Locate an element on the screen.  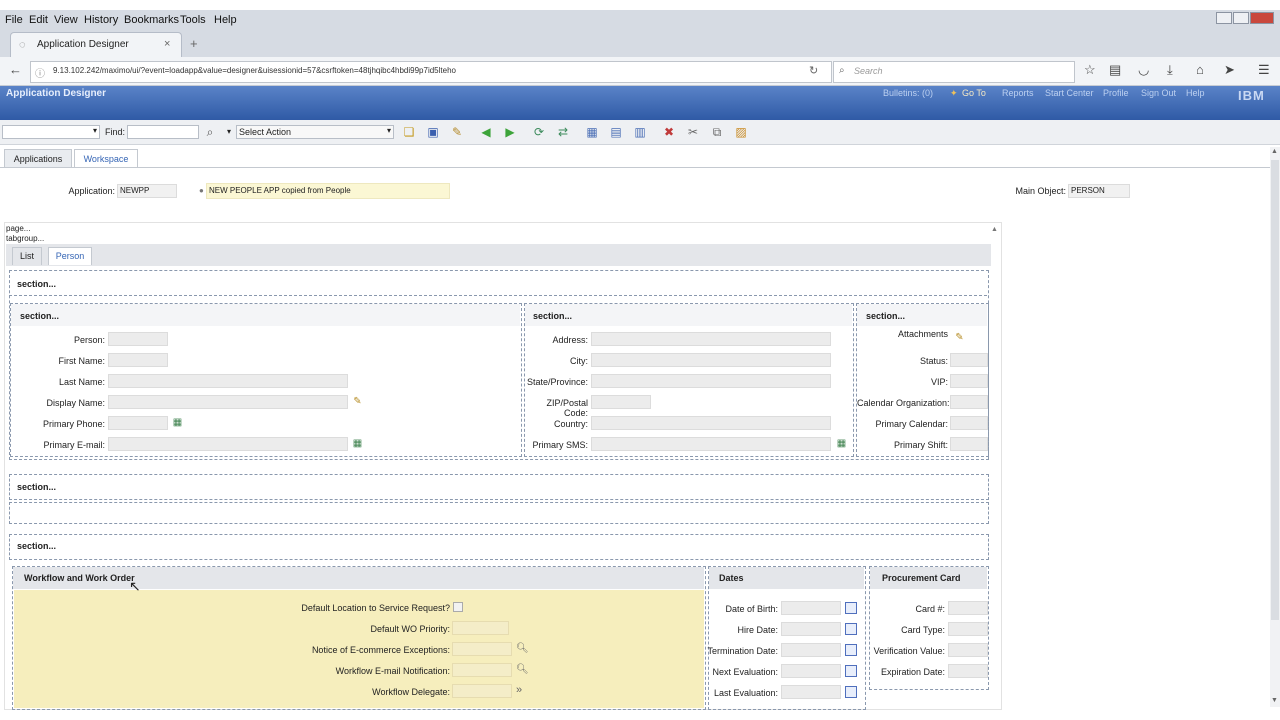
address-field is located at coordinates (711, 339).